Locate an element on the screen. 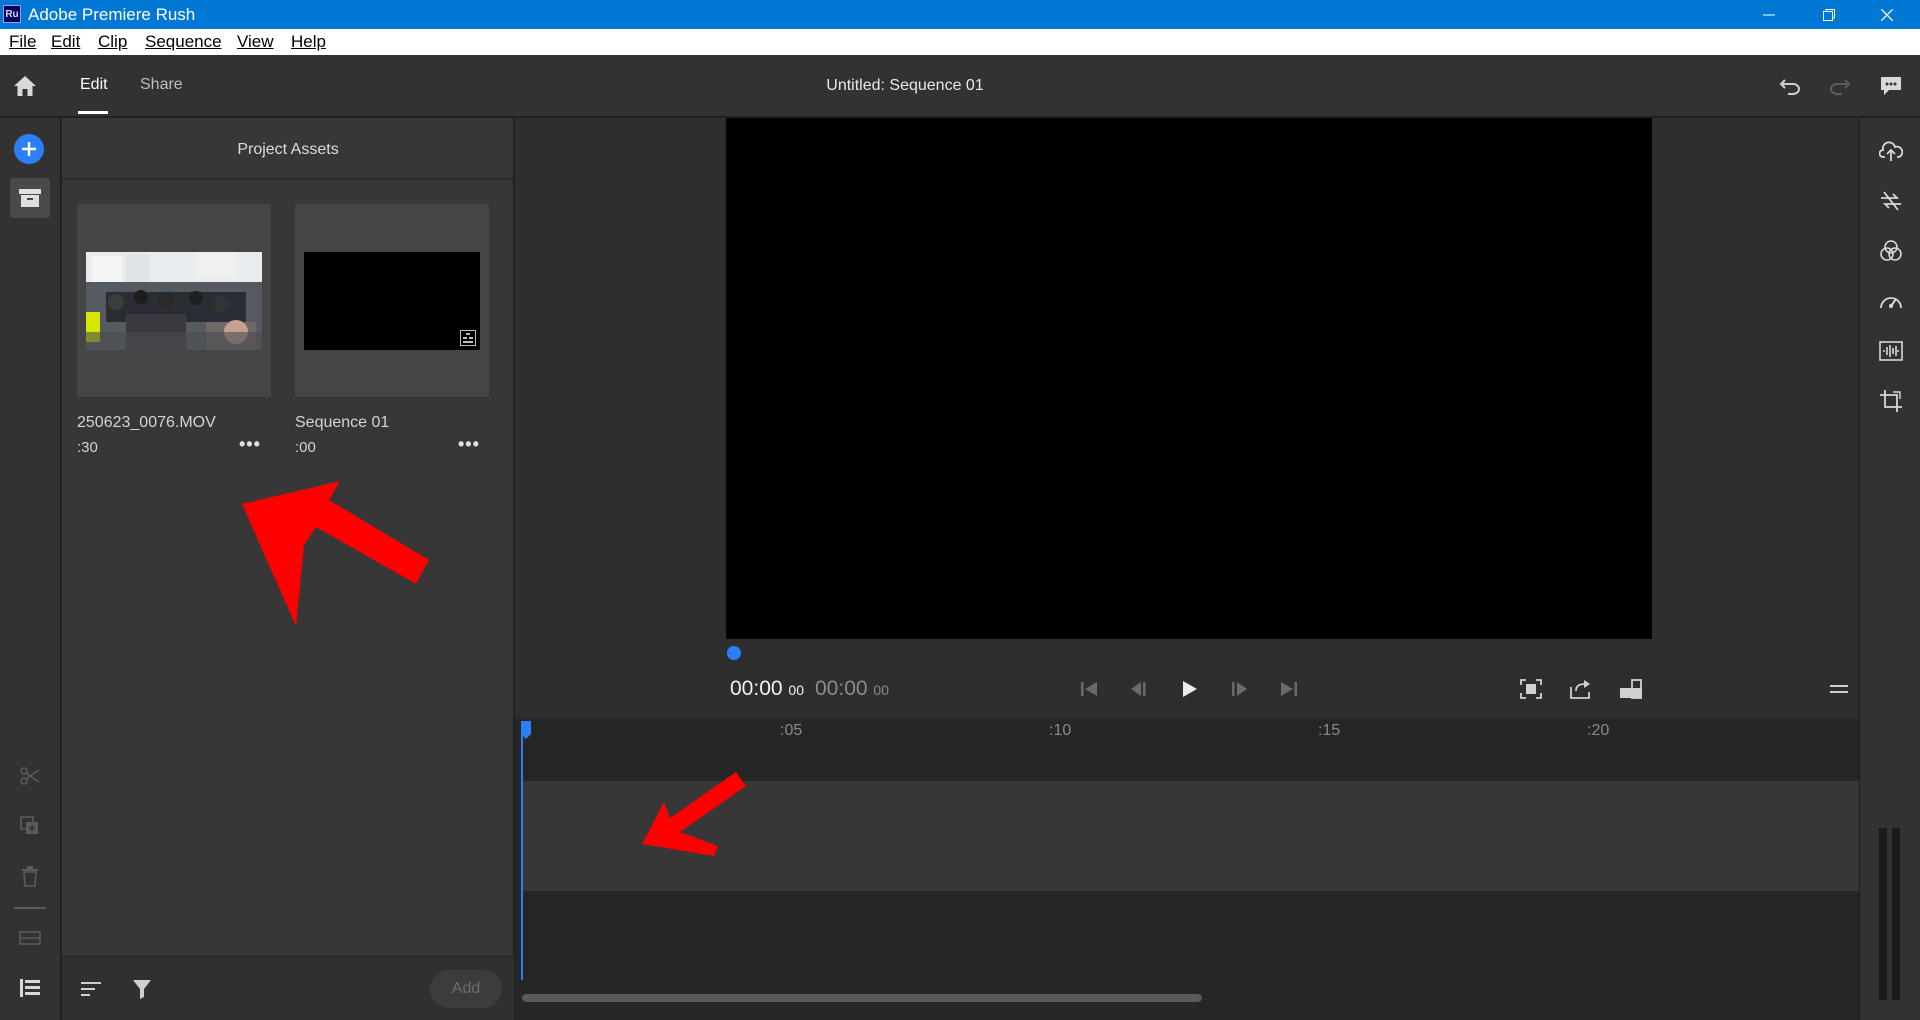 The image size is (1920, 1020). rail-divider is located at coordinates (30, 908).